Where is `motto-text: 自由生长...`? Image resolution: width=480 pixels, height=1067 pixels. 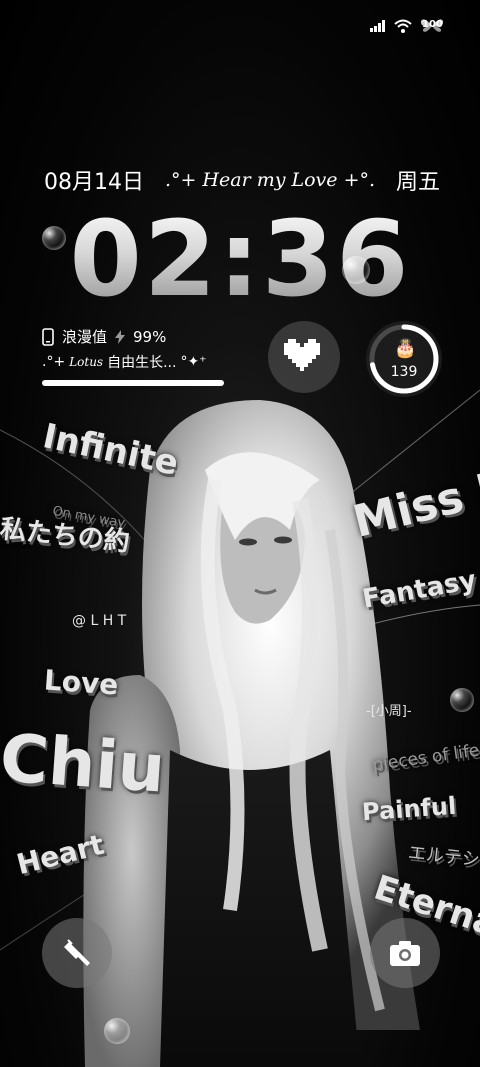
motto-text: 自由生长... is located at coordinates (142, 363).